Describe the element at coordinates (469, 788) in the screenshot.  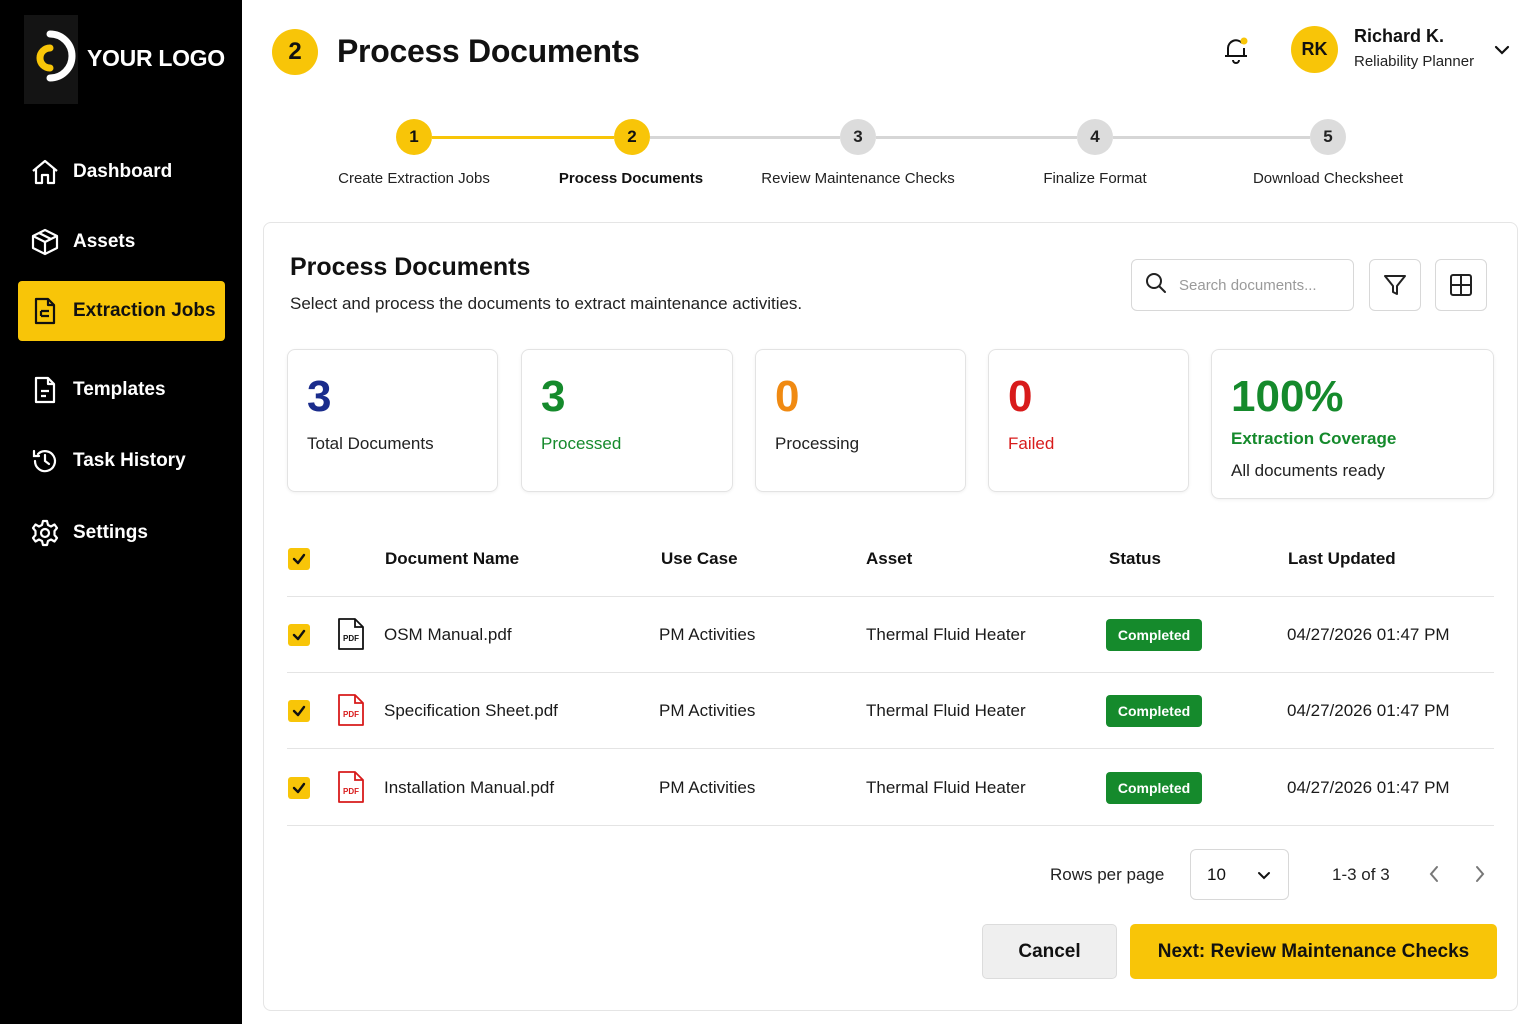
I see `document-name: Installation Manual.pdf` at that location.